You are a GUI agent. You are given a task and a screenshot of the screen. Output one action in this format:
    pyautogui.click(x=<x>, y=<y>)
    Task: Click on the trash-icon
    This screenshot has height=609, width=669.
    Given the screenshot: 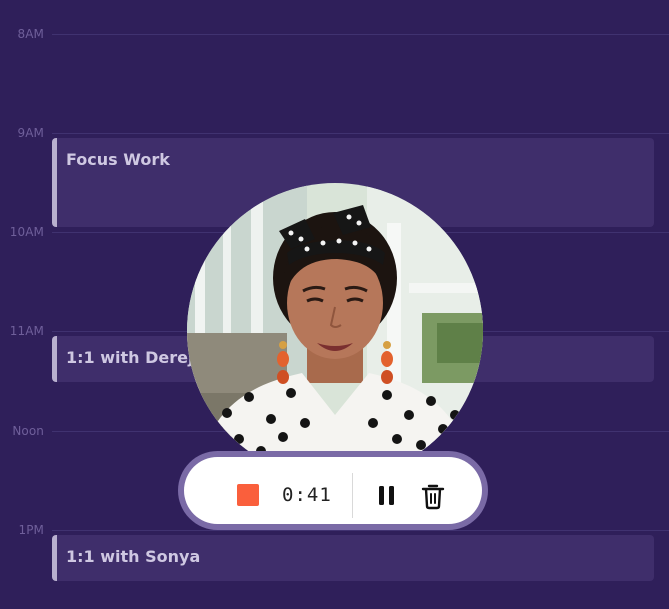 What is the action you would take?
    pyautogui.click(x=433, y=497)
    